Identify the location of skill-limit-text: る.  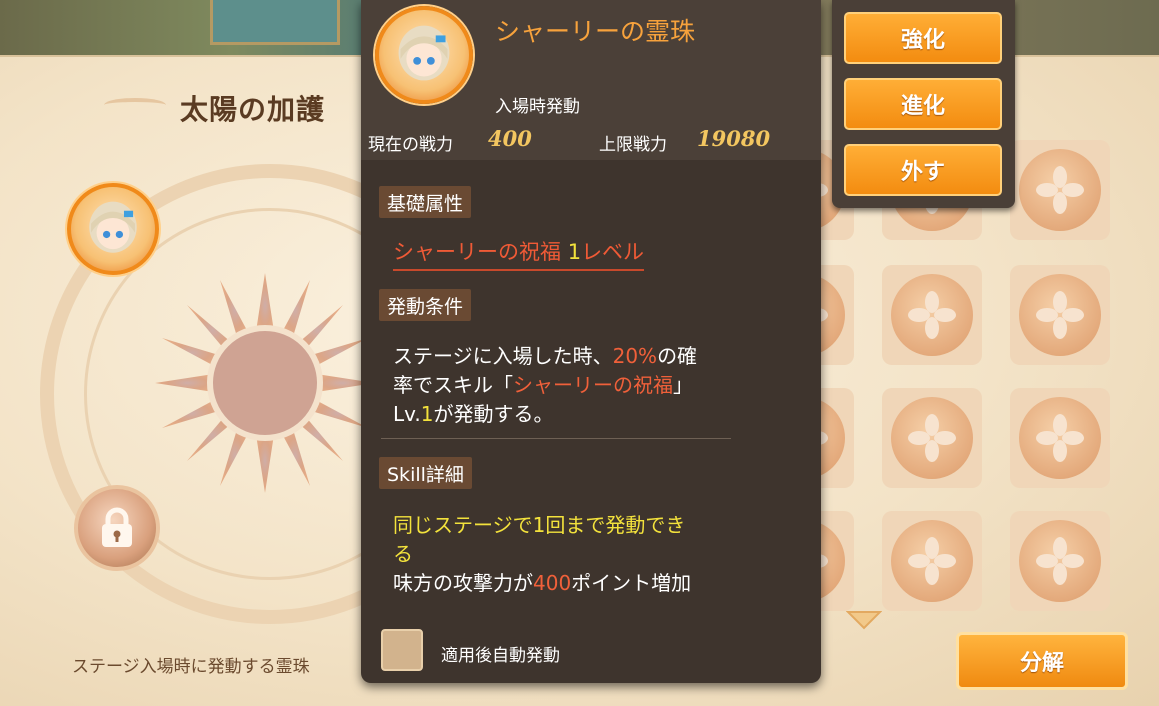
(403, 554).